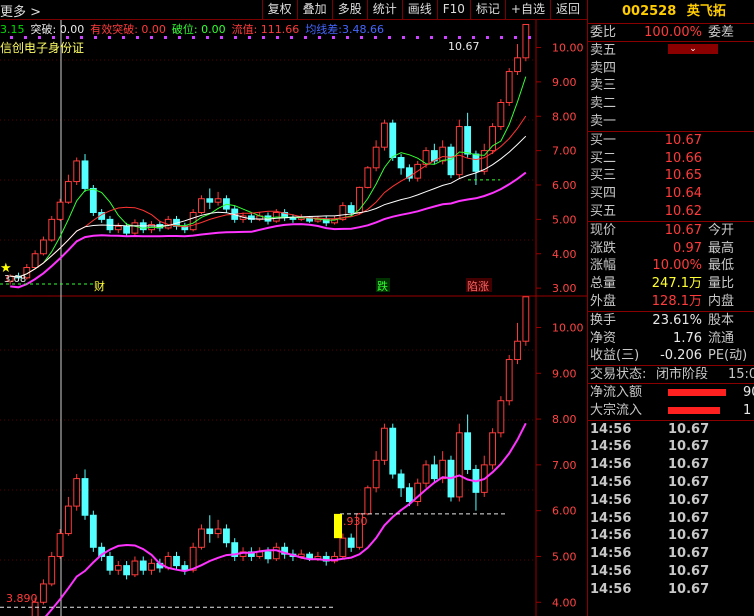  I want to click on stat2-row-1: 净资 1.76 流通, so click(671, 339).